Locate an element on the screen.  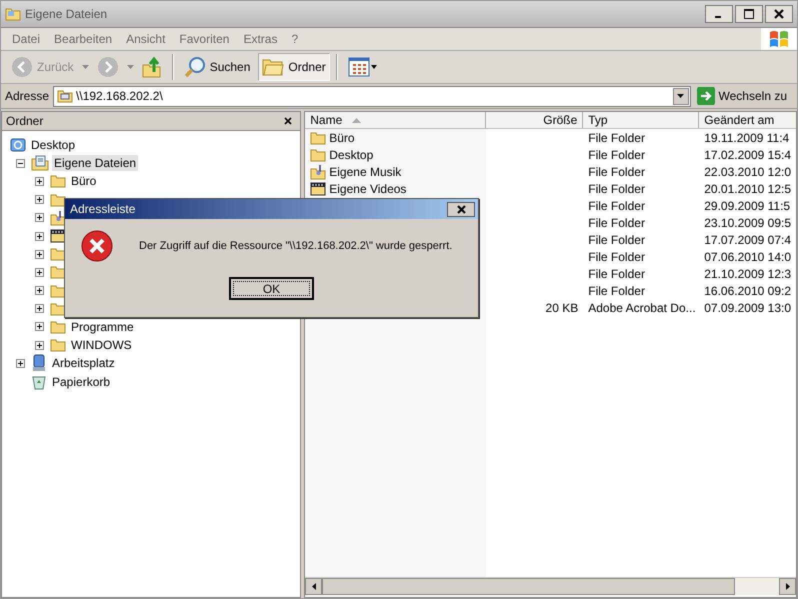
search-button: Suchen is located at coordinates (217, 67).